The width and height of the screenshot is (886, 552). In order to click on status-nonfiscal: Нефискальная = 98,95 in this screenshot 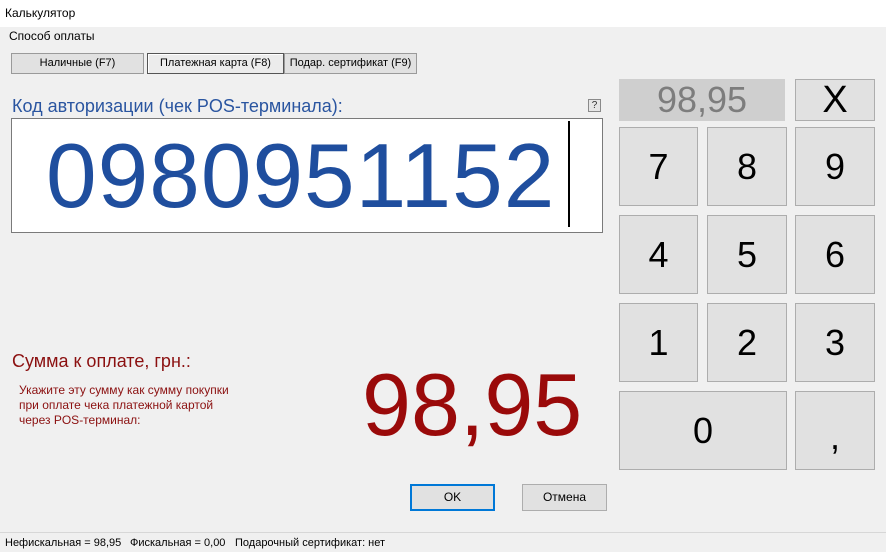, I will do `click(63, 543)`.